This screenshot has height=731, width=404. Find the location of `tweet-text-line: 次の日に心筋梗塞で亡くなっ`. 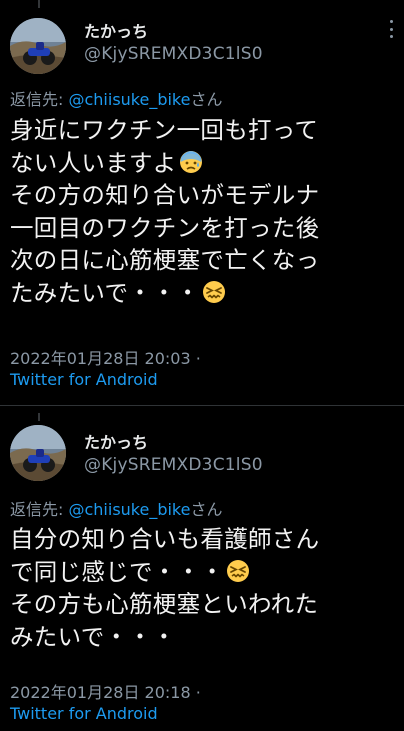

tweet-text-line: 次の日に心筋梗塞で亡くなっ is located at coordinates (165, 260).